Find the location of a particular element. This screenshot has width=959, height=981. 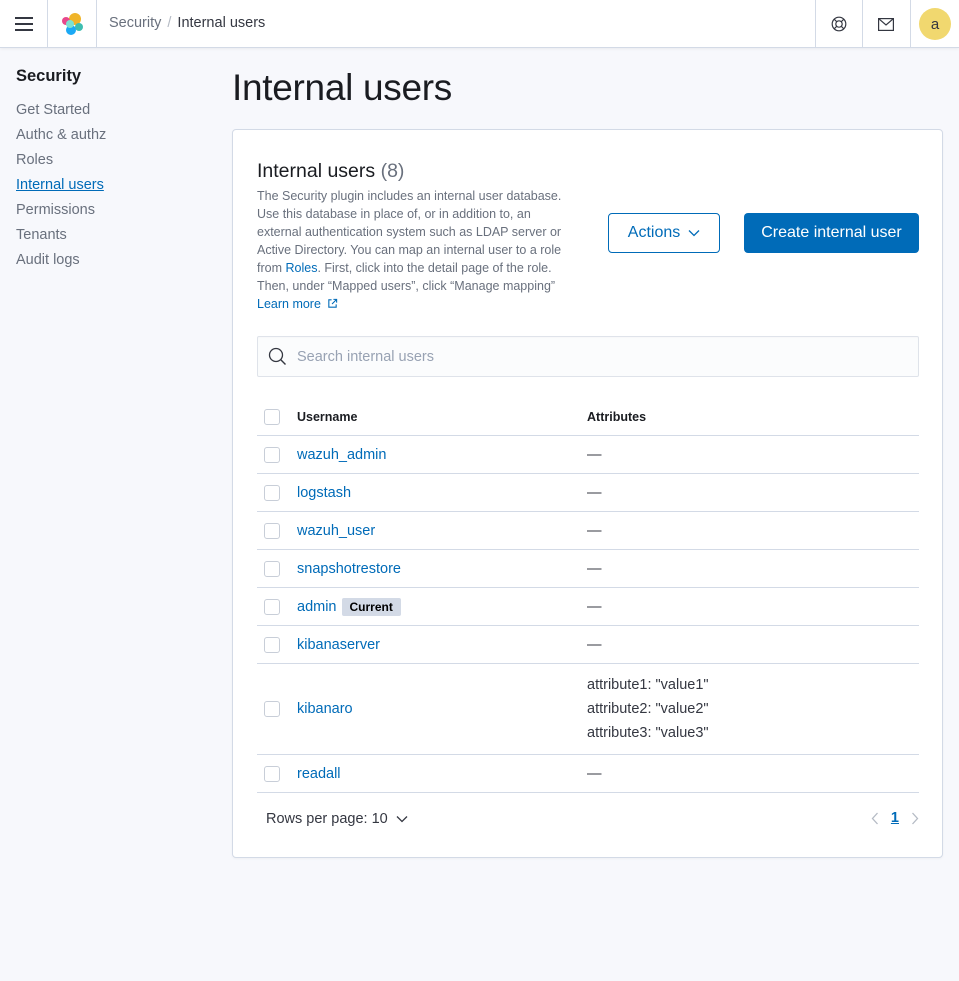

page-number-button: 1 is located at coordinates (895, 818).